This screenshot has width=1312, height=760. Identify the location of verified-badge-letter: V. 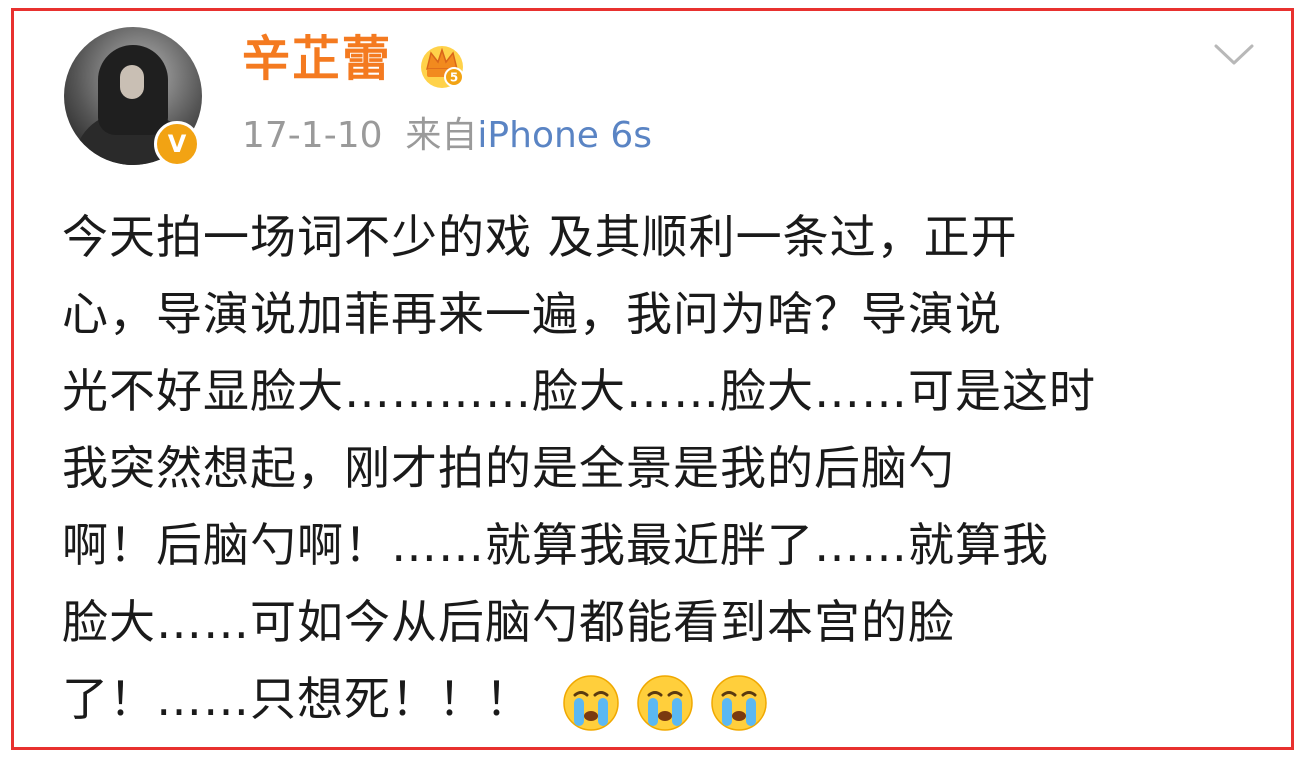
(177, 144).